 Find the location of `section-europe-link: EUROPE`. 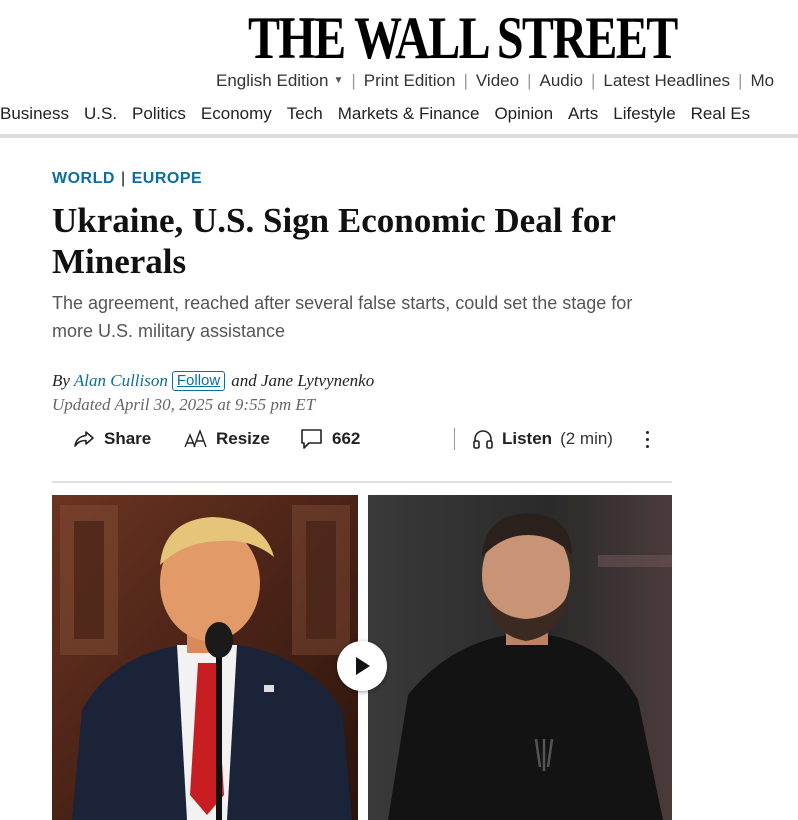

section-europe-link: EUROPE is located at coordinates (167, 178).